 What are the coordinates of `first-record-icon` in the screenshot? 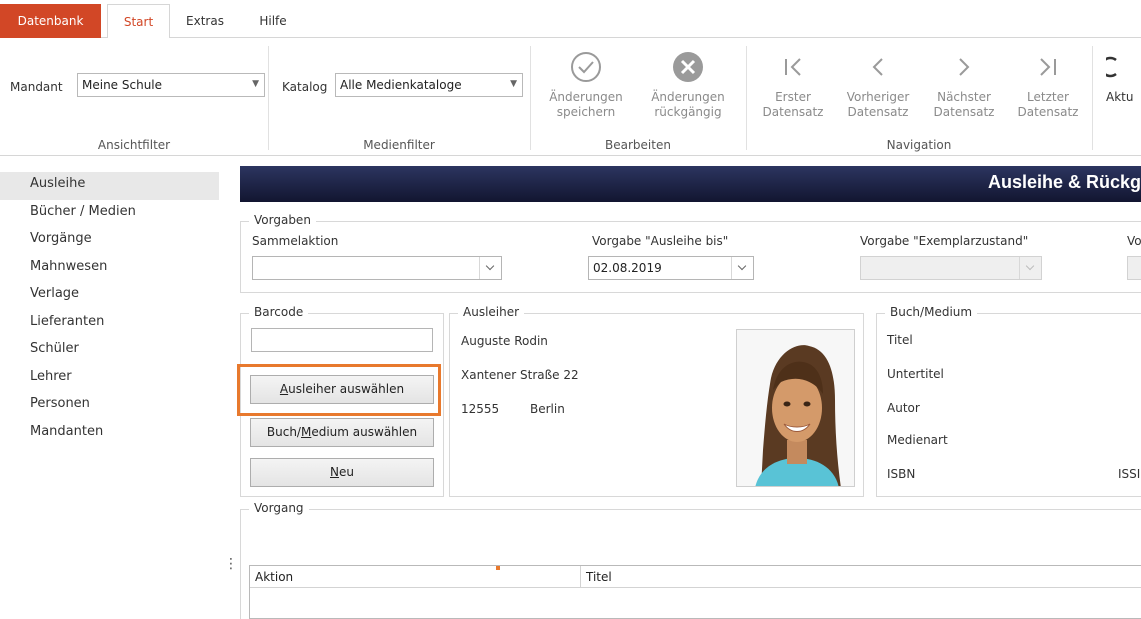 It's located at (793, 70).